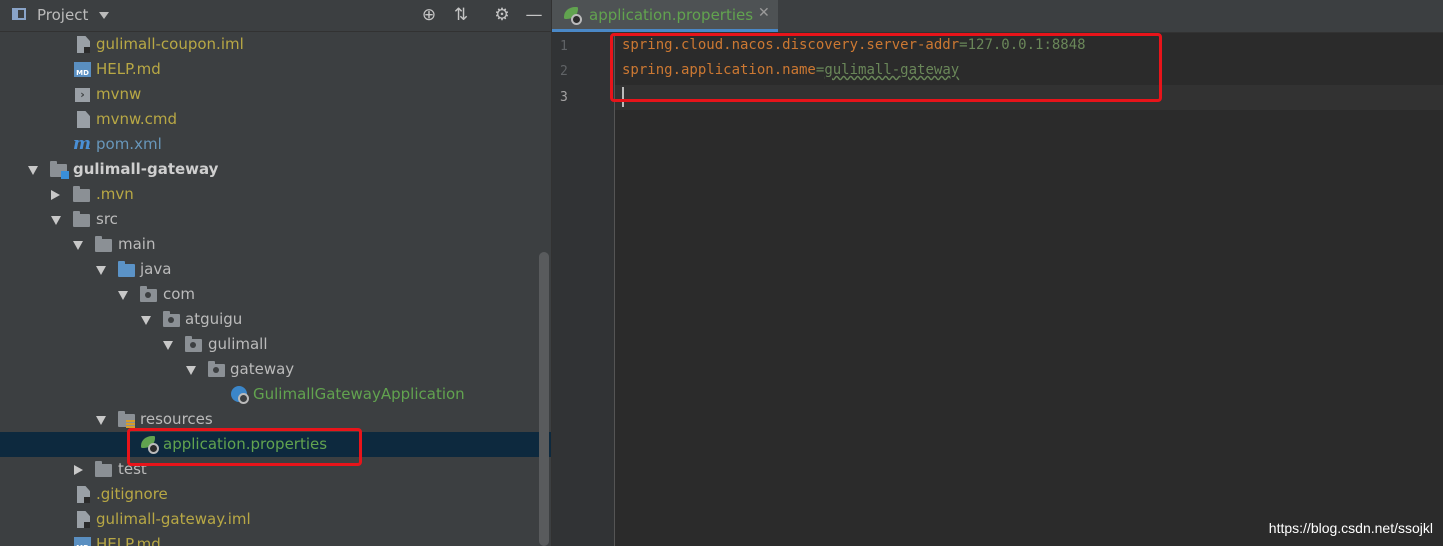 The height and width of the screenshot is (546, 1443). Describe the element at coordinates (275, 294) in the screenshot. I see `tree-item-com: com` at that location.